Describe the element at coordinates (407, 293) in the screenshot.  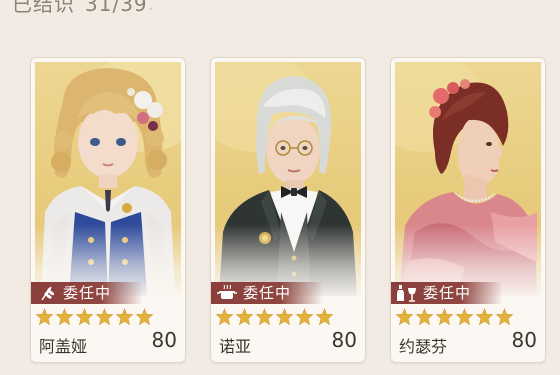
I see `wine-bottle-glass-icon` at that location.